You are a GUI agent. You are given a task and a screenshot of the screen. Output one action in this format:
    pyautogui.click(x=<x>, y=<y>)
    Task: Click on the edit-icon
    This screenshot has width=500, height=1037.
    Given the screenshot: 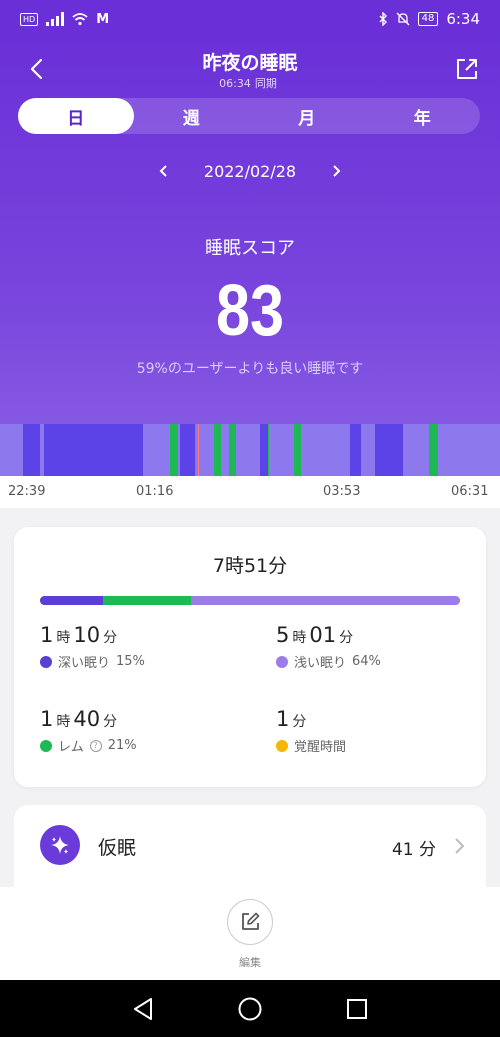 What is the action you would take?
    pyautogui.click(x=251, y=921)
    